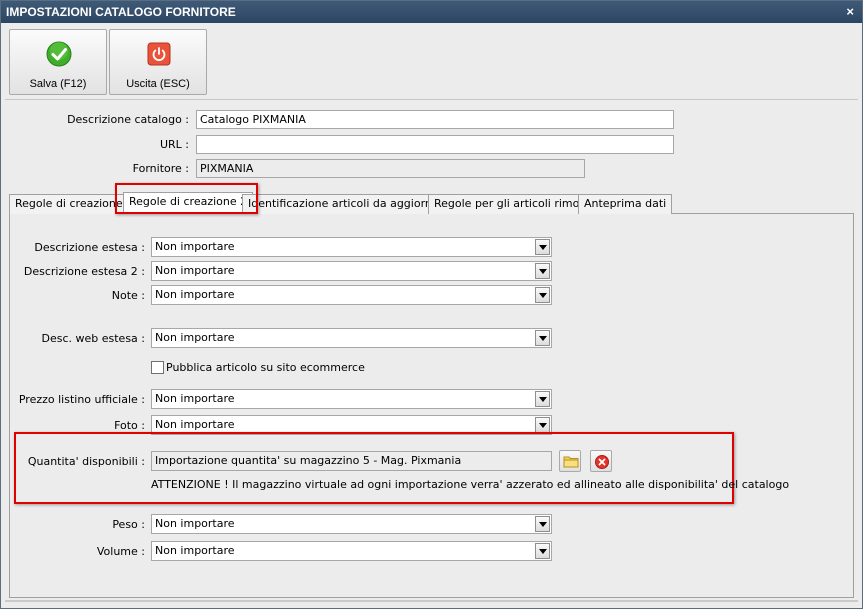  I want to click on supplier-field: PIXMANIA, so click(390, 168).